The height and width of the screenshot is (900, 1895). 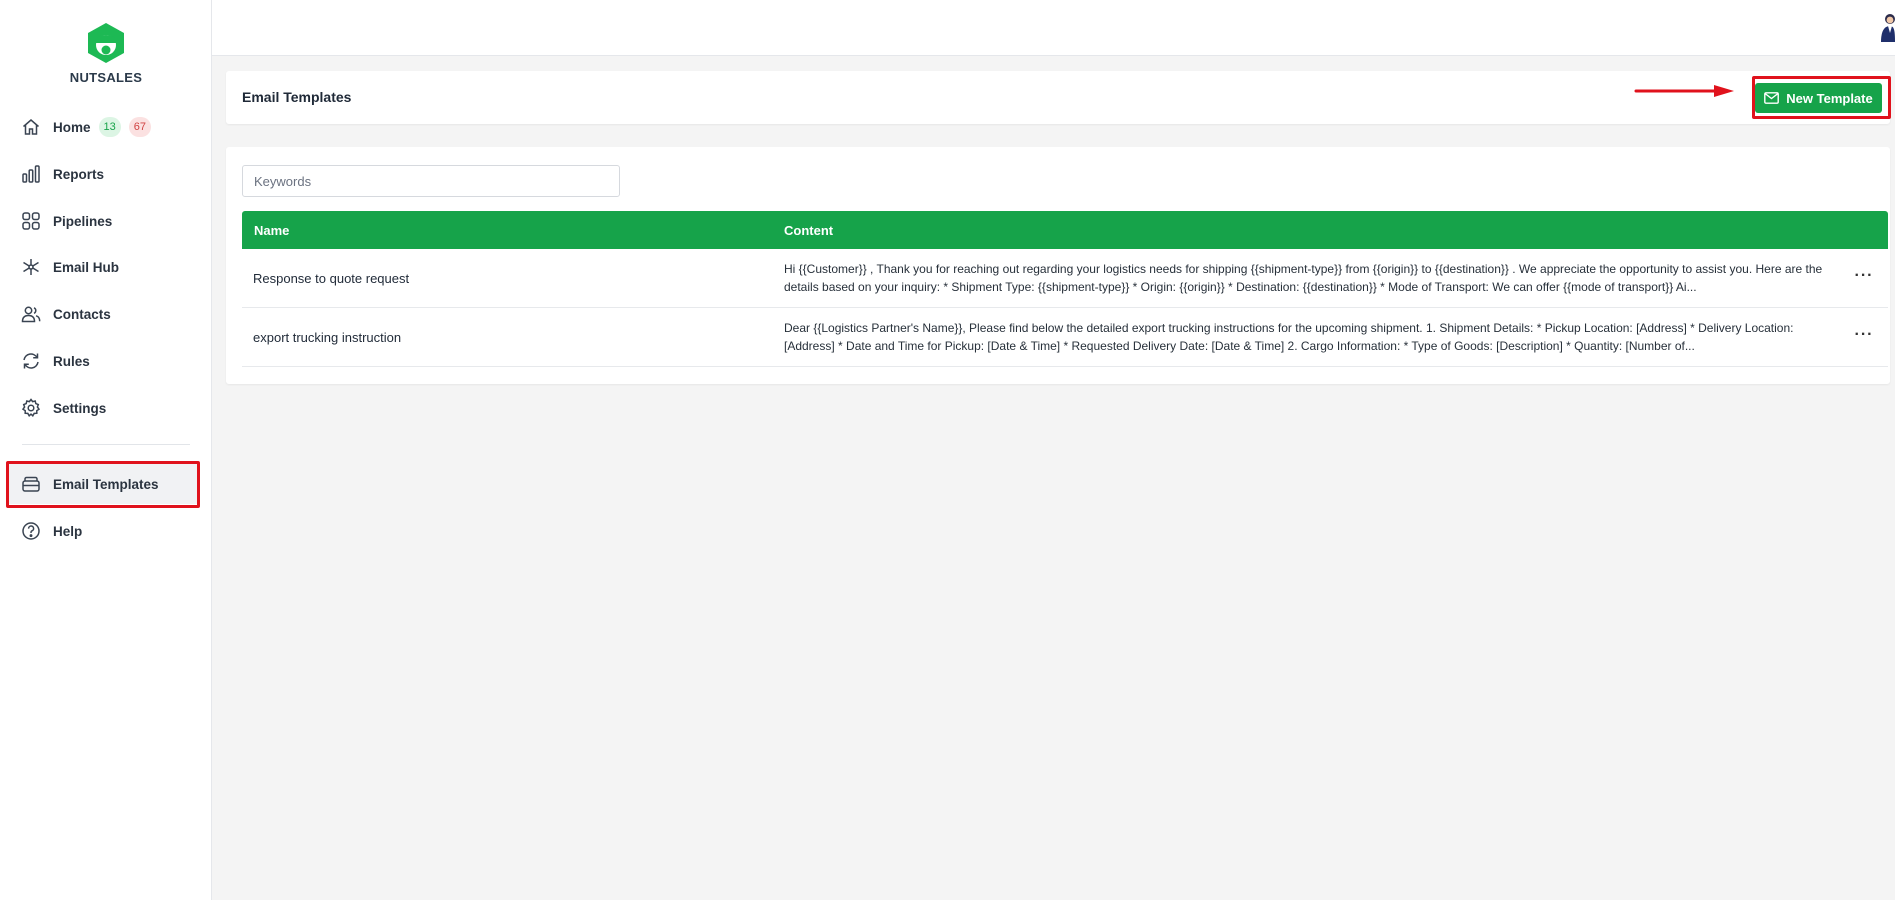 I want to click on gear-icon, so click(x=31, y=408).